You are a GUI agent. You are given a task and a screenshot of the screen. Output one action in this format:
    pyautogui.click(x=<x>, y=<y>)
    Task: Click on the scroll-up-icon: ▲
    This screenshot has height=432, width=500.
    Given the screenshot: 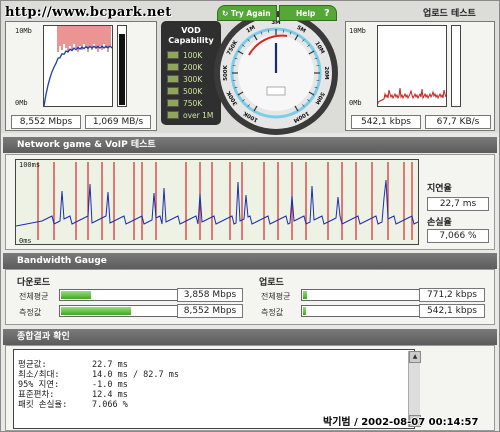 What is the action you would take?
    pyautogui.click(x=415, y=357)
    